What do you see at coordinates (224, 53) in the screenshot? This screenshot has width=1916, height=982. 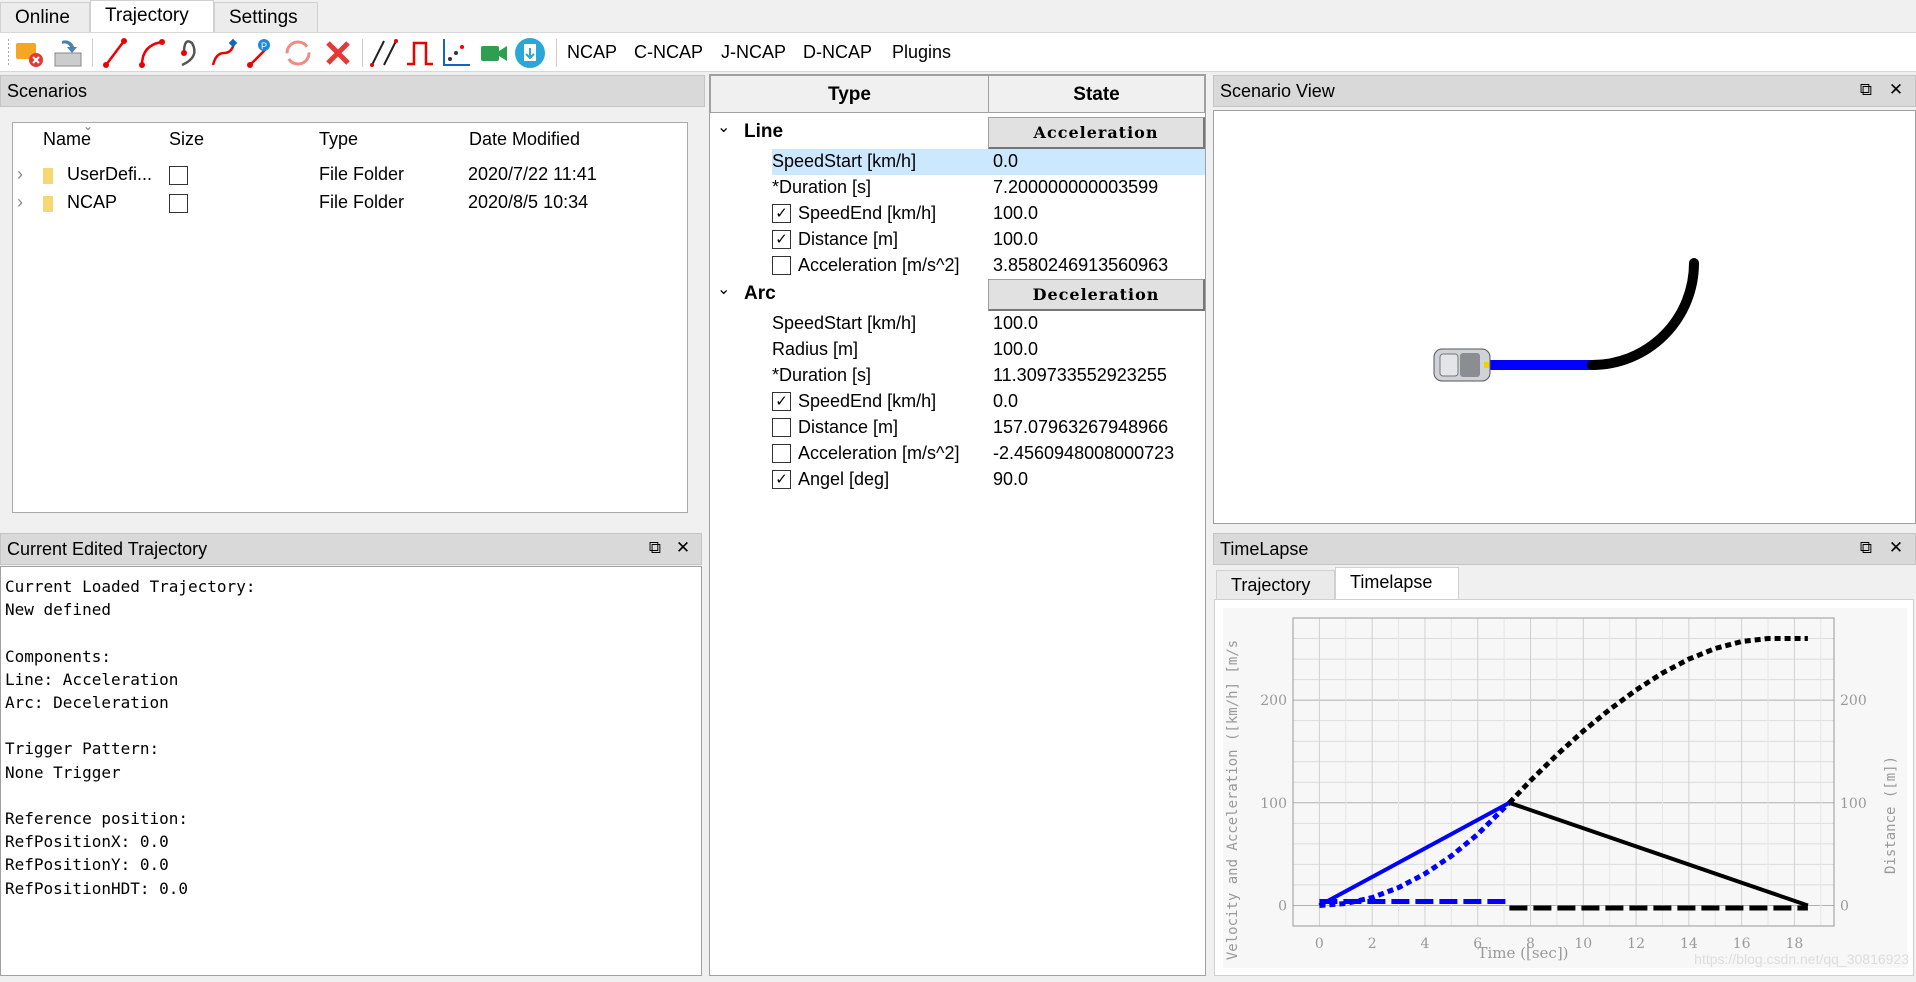 I see `s-curve-icon` at bounding box center [224, 53].